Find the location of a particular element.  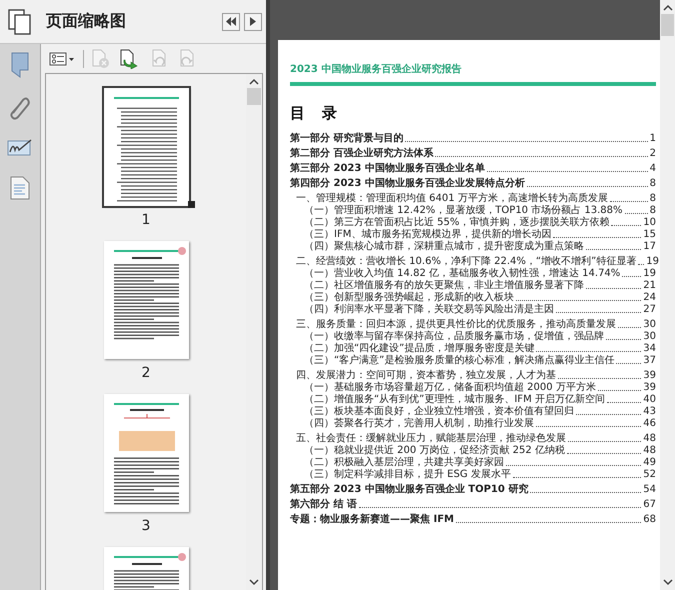

toc-entry: （三）制定科学减排目标，提升 ESG 发展水平 is located at coordinates (407, 474).